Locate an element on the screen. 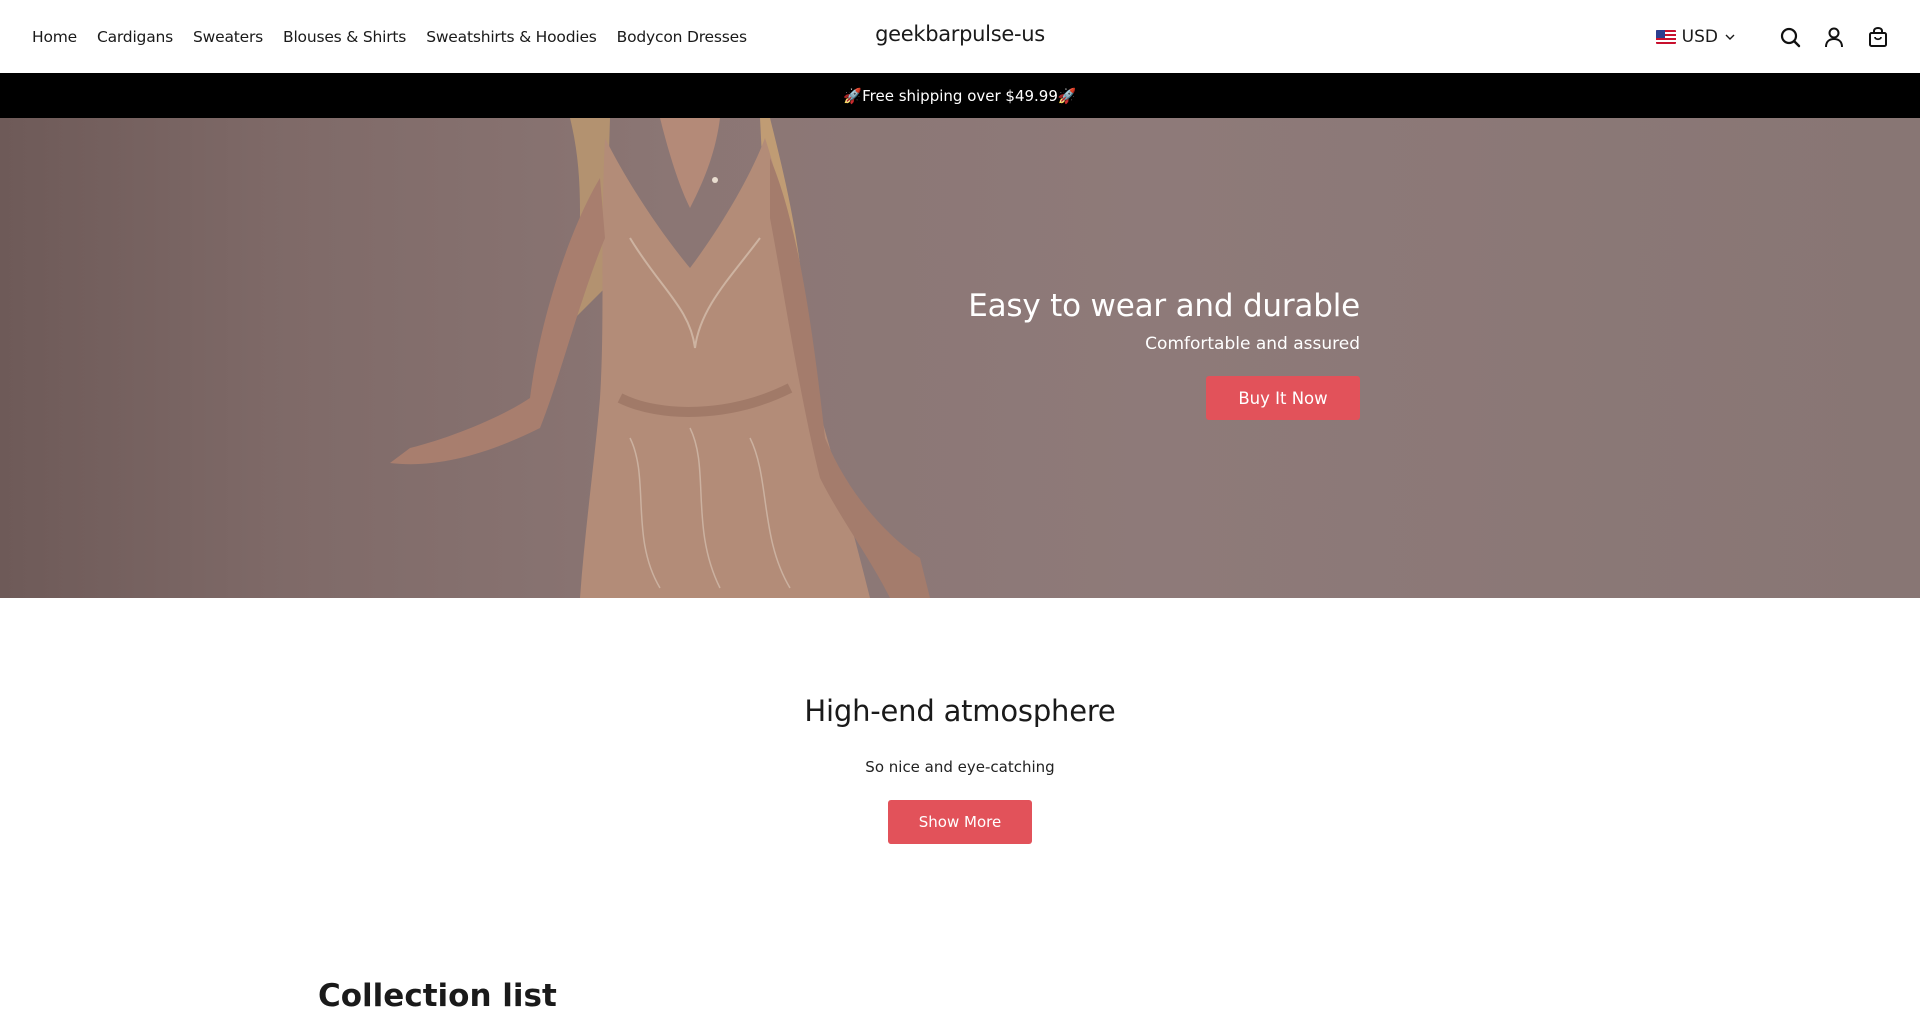  nav-link-cardigans: Cardigans is located at coordinates (135, 37).